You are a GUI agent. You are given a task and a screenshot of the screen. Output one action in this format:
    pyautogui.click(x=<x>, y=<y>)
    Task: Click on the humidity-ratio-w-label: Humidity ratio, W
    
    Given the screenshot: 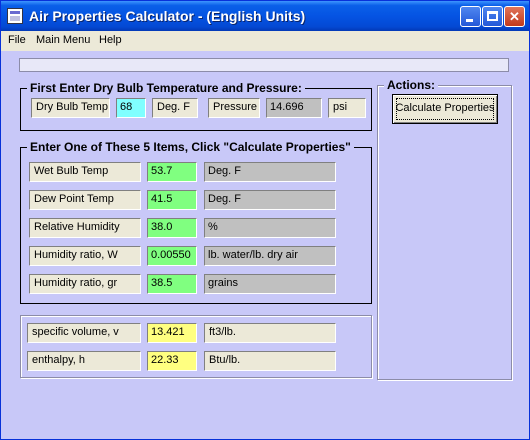 What is the action you would take?
    pyautogui.click(x=85, y=256)
    